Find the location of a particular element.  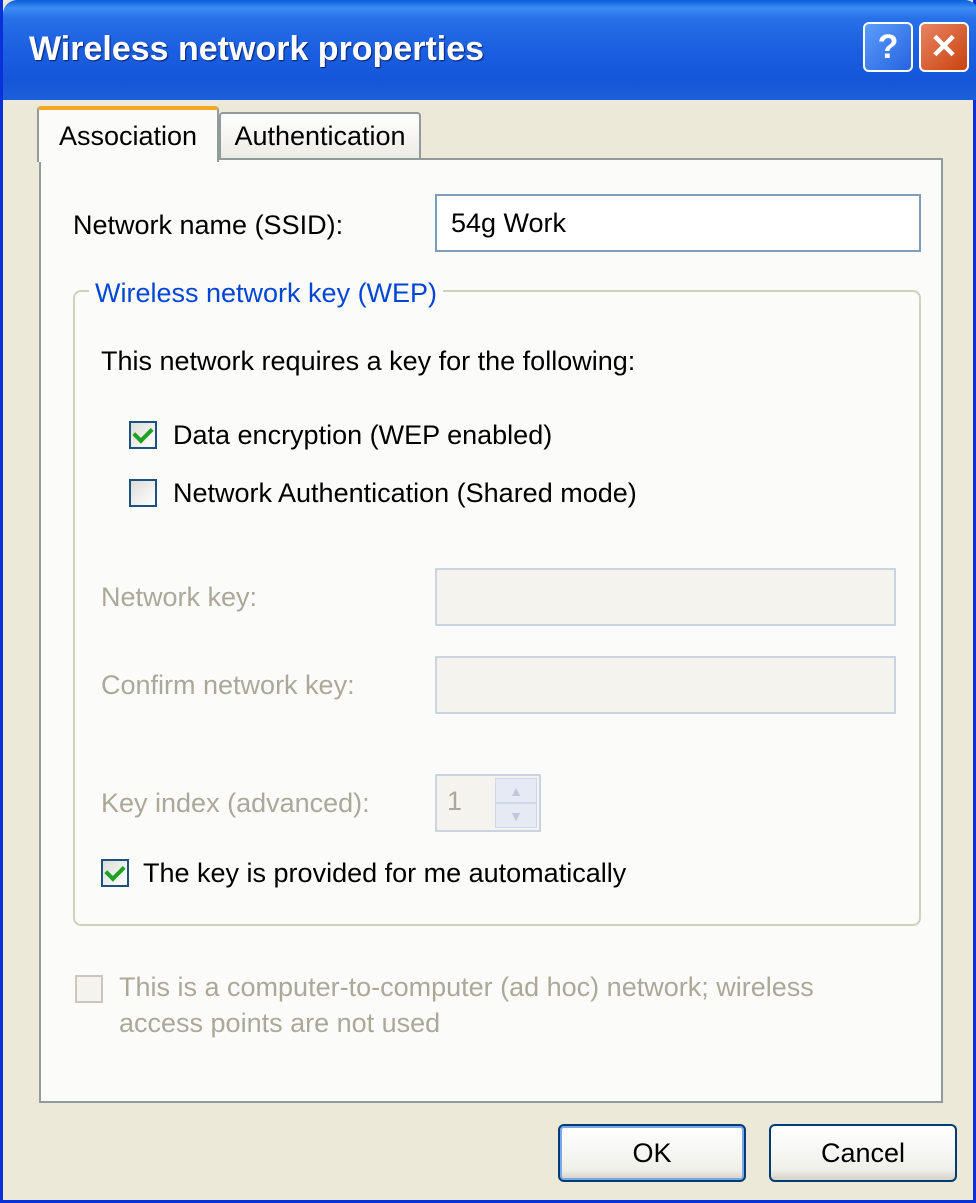

adhoc-checkbox is located at coordinates (89, 989).